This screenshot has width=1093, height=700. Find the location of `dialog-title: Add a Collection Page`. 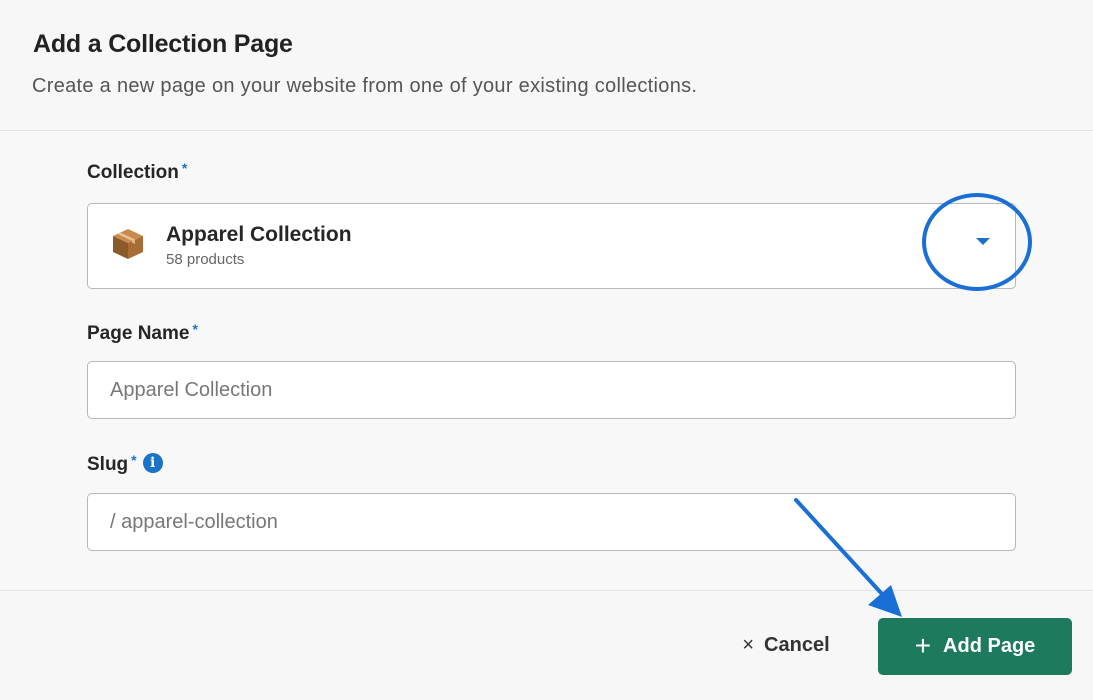

dialog-title: Add a Collection Page is located at coordinates (163, 44).